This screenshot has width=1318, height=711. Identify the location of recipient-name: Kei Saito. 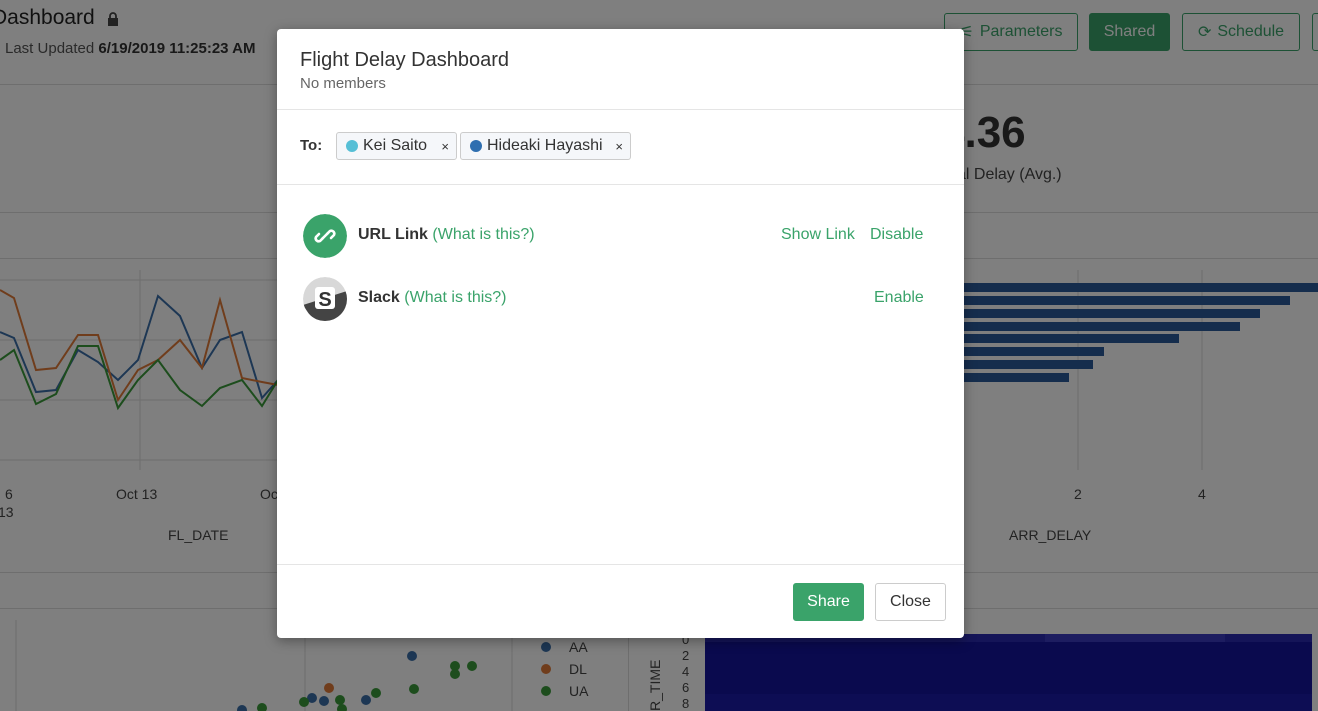
(395, 145).